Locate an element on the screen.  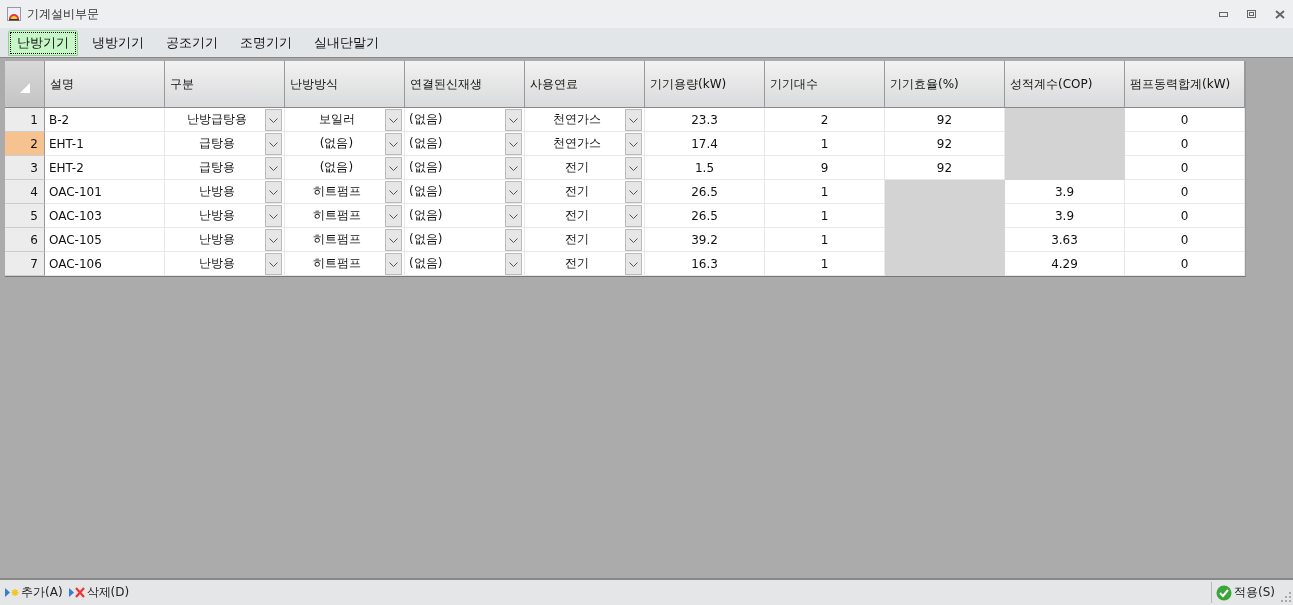
dropdown-value: 급탕용 is located at coordinates (216, 167).